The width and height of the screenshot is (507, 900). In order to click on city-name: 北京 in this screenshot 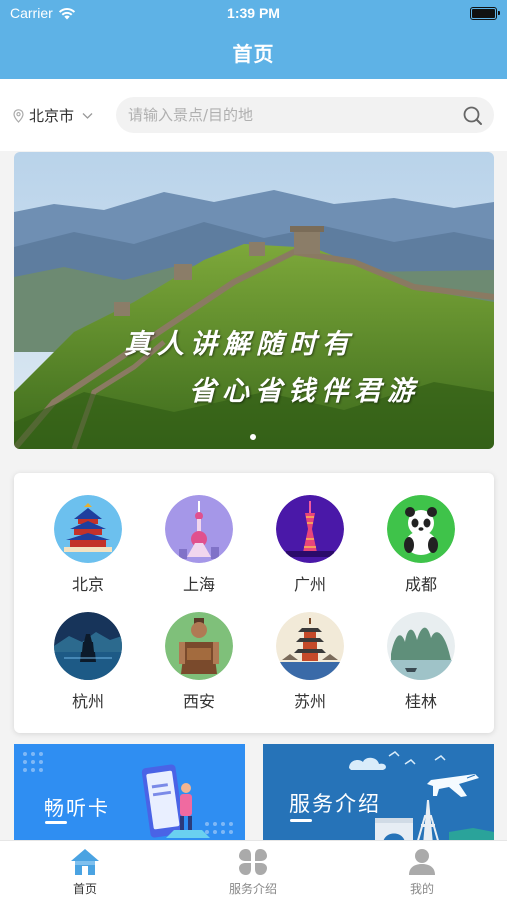, I will do `click(87, 584)`.